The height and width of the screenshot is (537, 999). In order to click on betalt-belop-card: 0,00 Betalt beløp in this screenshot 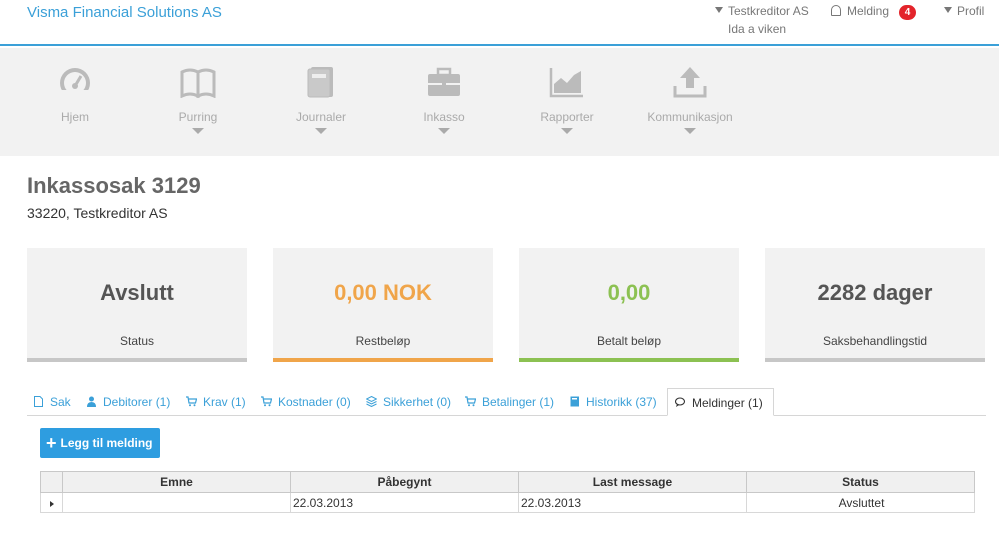, I will do `click(629, 305)`.